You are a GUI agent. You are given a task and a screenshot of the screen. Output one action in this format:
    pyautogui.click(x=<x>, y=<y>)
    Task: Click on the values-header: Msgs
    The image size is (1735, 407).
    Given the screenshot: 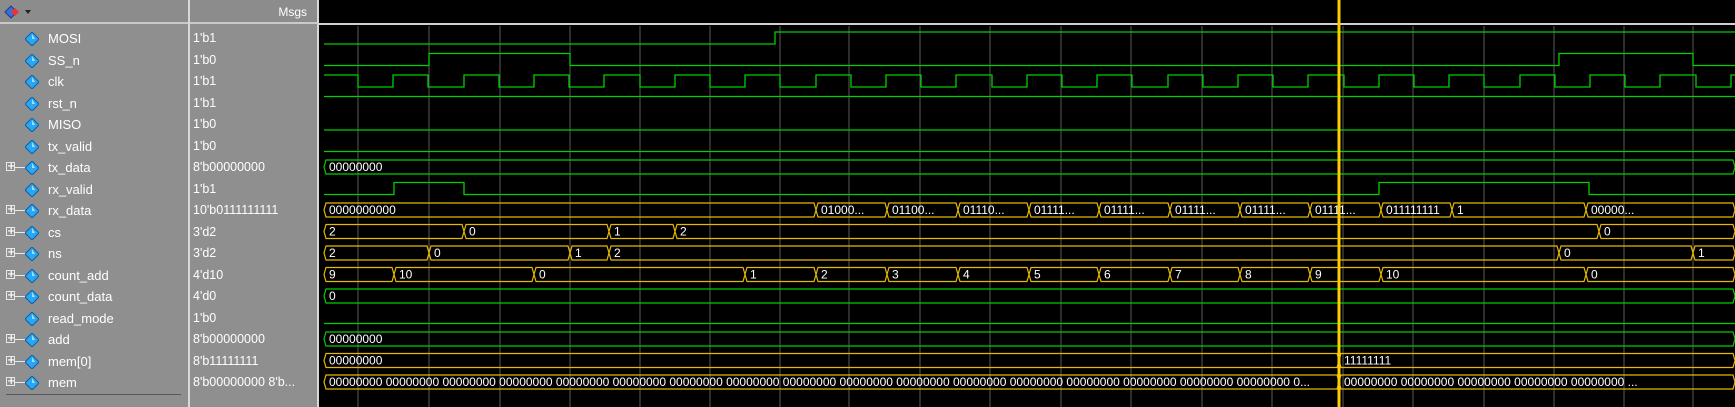 What is the action you would take?
    pyautogui.click(x=253, y=12)
    